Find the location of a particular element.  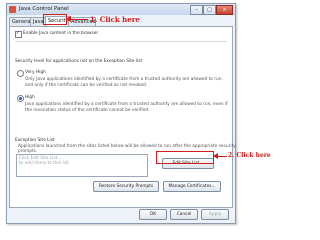

window-title: Java Control Panel is located at coordinates (44, 9).